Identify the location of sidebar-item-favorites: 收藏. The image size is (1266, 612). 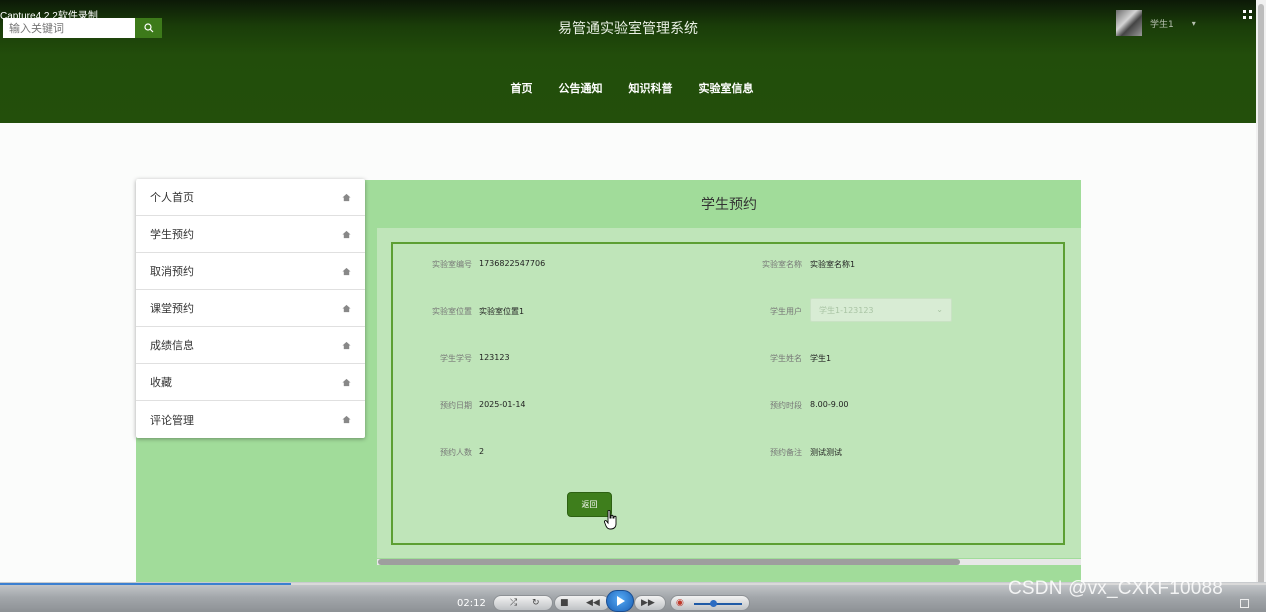
(250, 382).